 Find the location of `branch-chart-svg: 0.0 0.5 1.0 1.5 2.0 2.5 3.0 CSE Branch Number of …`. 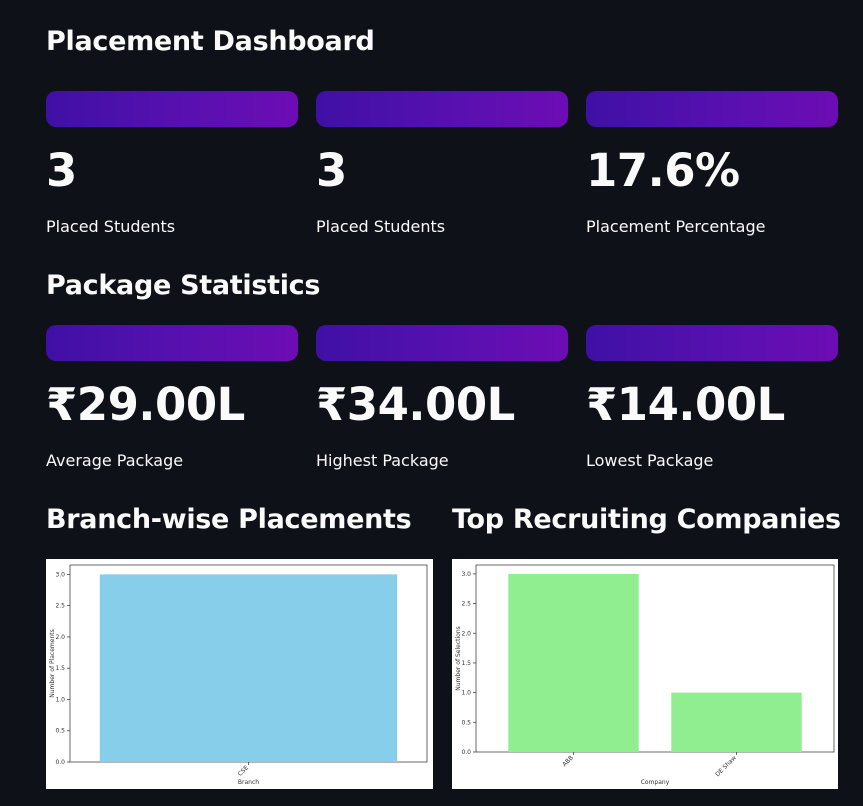

branch-chart-svg: 0.0 0.5 1.0 1.5 2.0 2.5 3.0 CSE Branch Number of … is located at coordinates (238, 675).